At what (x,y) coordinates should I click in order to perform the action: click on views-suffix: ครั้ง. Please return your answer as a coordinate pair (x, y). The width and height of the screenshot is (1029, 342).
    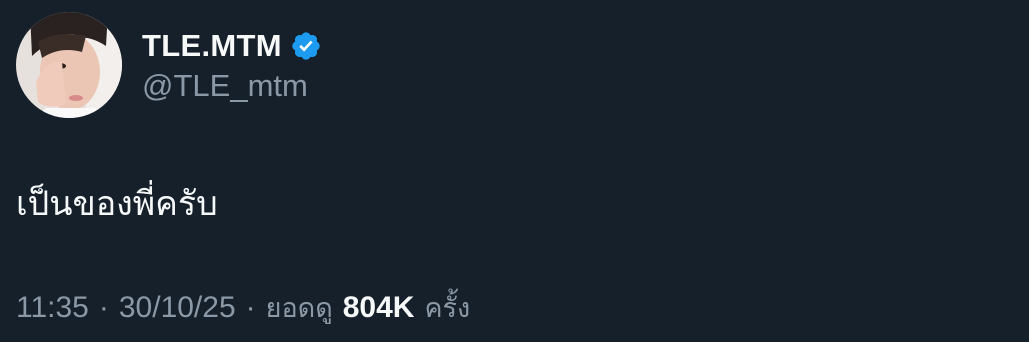
    Looking at the image, I should click on (447, 308).